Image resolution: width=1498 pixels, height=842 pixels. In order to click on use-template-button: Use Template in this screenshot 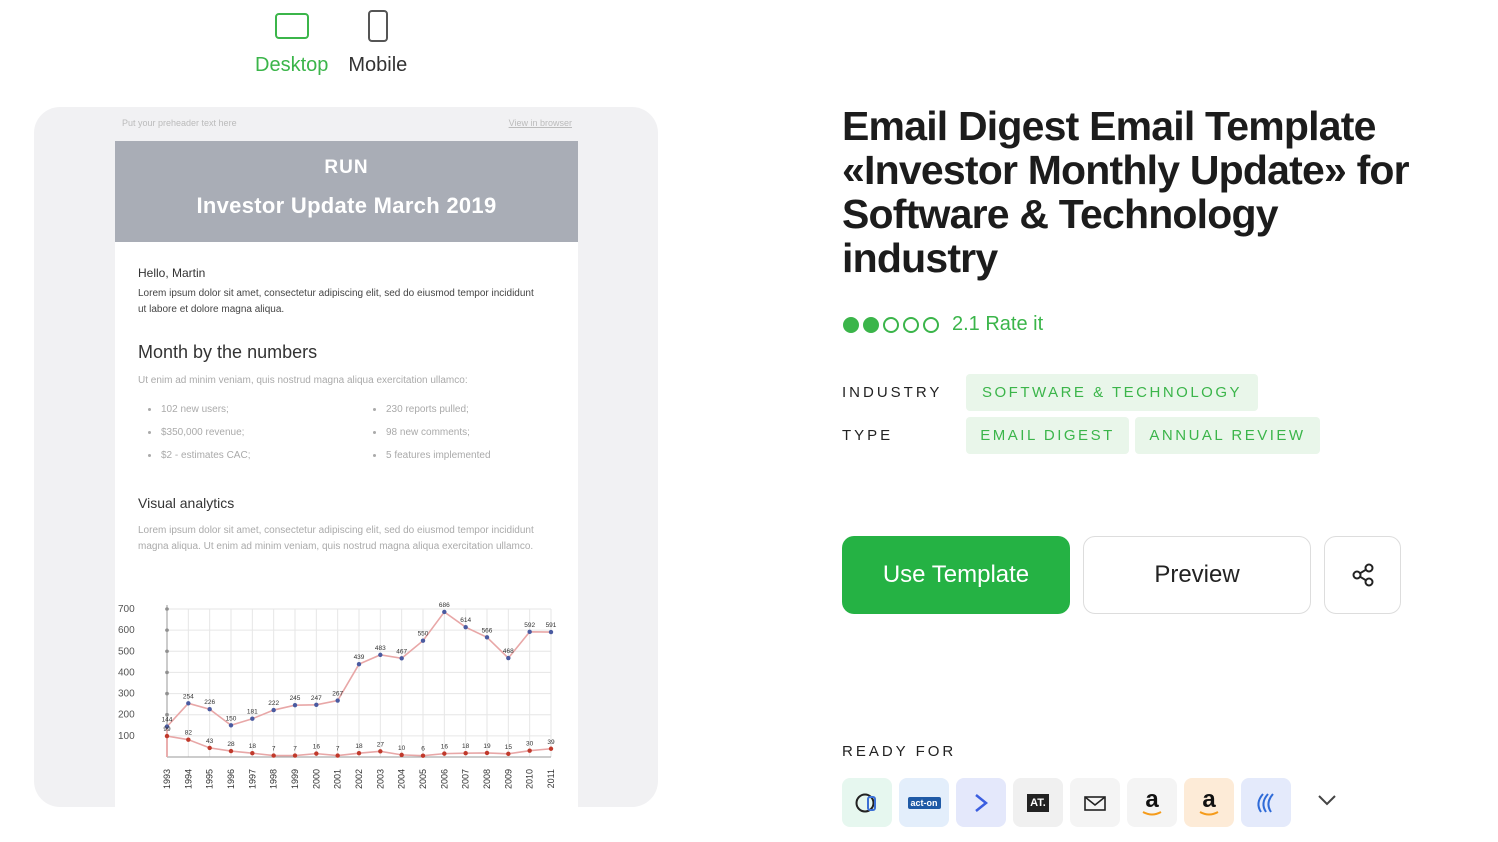, I will do `click(956, 575)`.